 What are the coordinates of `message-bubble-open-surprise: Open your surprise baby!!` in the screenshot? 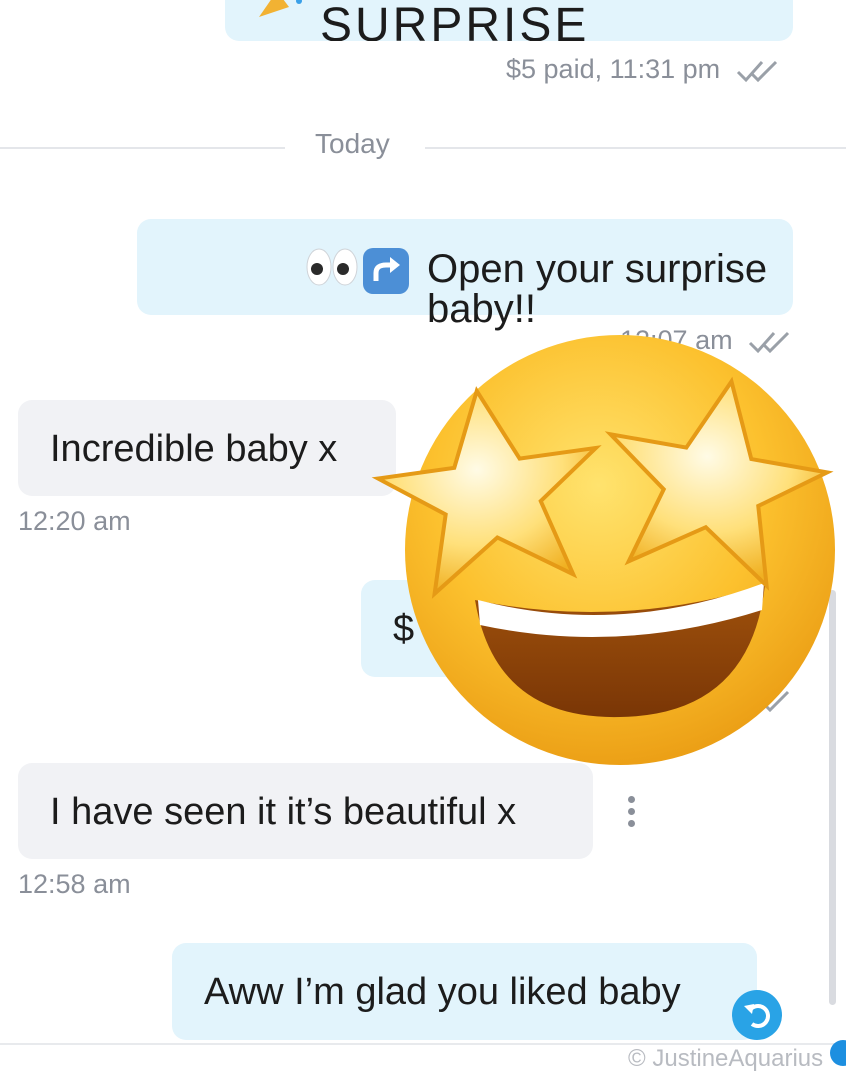 It's located at (465, 274).